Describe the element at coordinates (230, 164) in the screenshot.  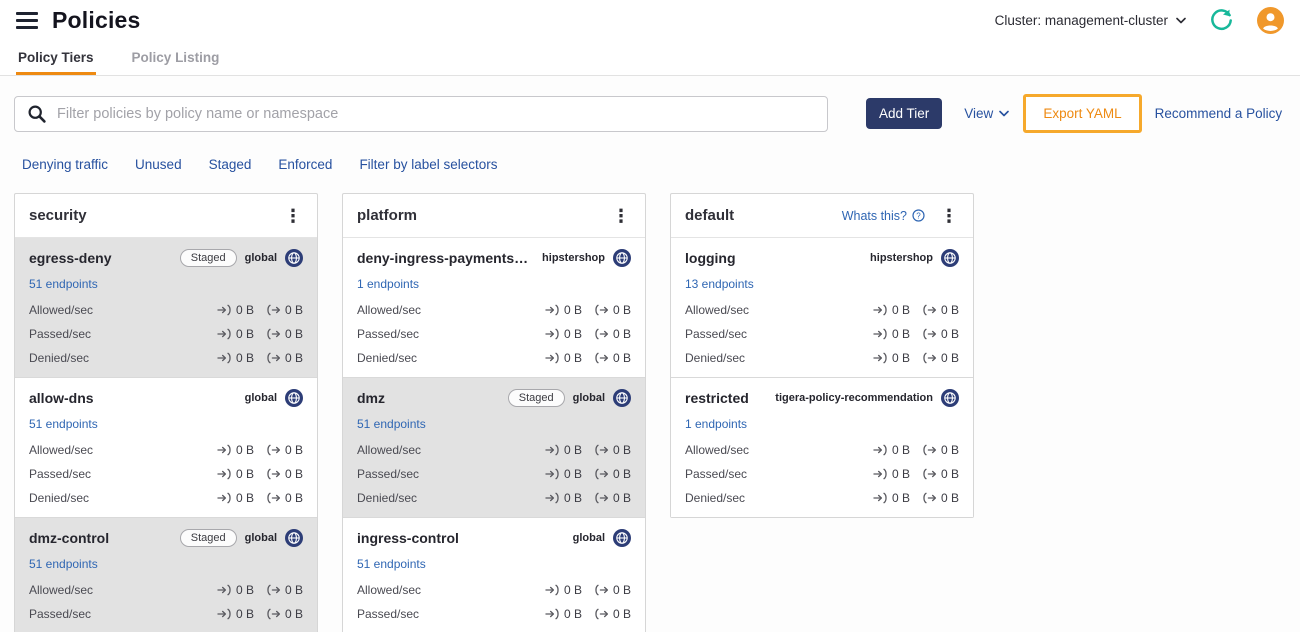
I see `filter-staged: Staged` at that location.